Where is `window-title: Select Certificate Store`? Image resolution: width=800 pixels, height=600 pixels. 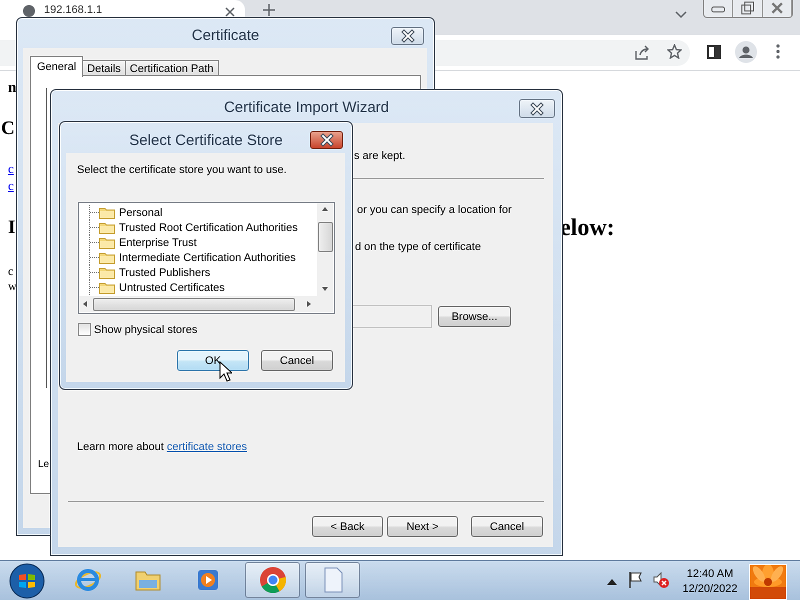
window-title: Select Certificate Store is located at coordinates (206, 140).